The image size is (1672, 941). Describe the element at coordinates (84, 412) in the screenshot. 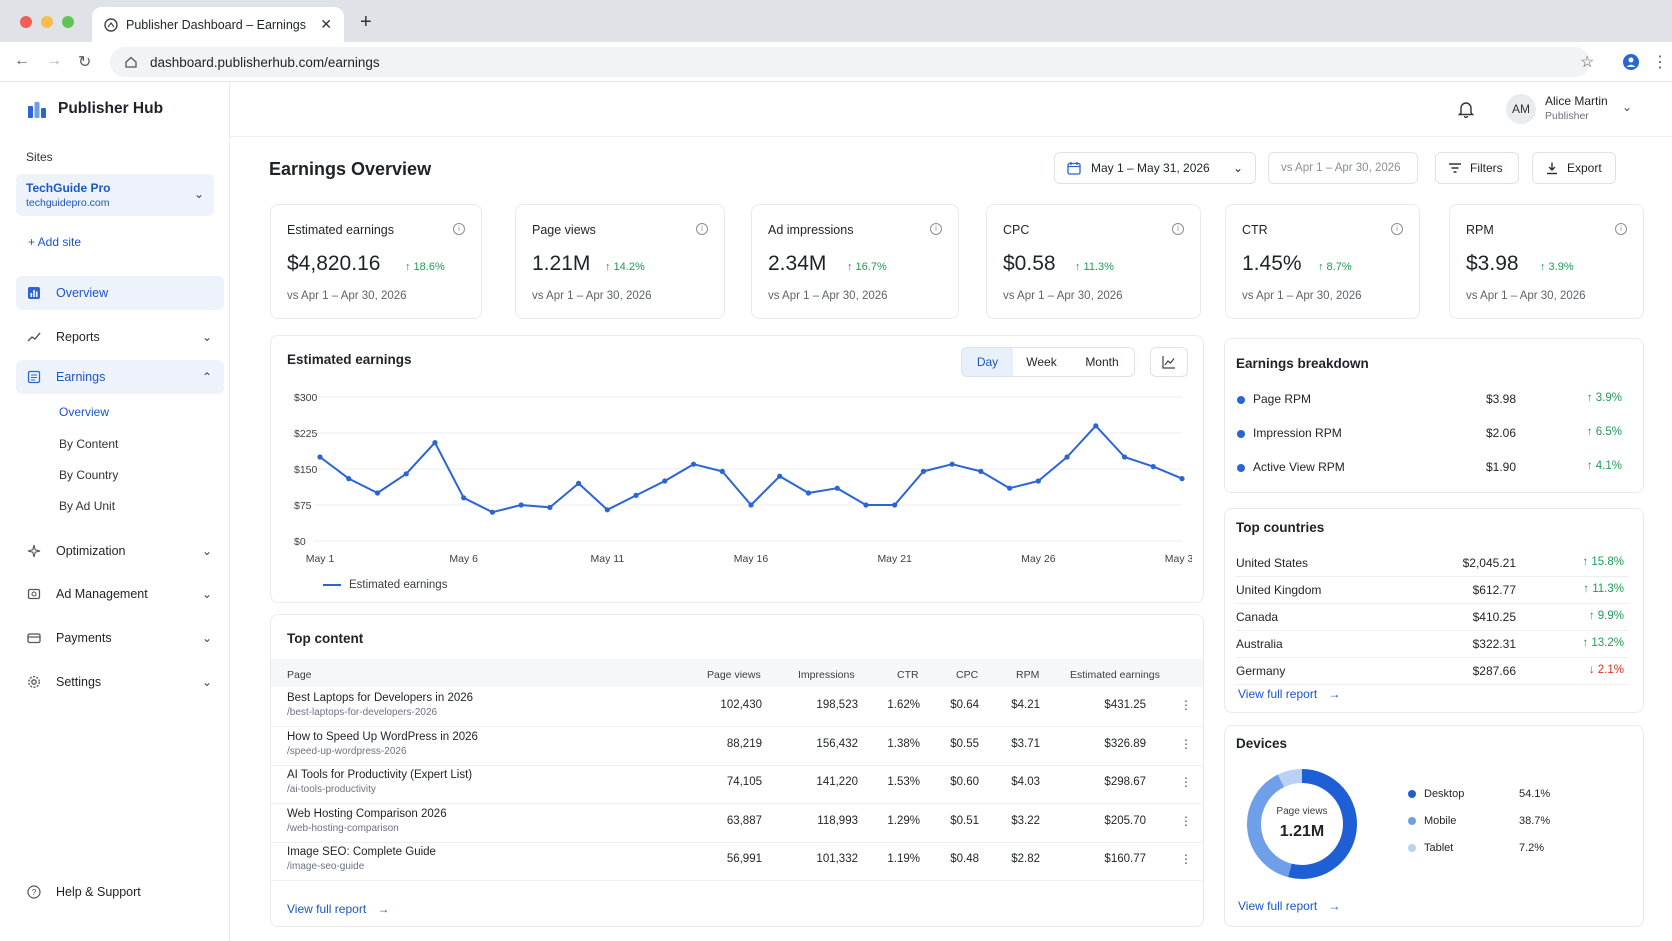

I see `sidebar-subitem-overview: Overview` at that location.